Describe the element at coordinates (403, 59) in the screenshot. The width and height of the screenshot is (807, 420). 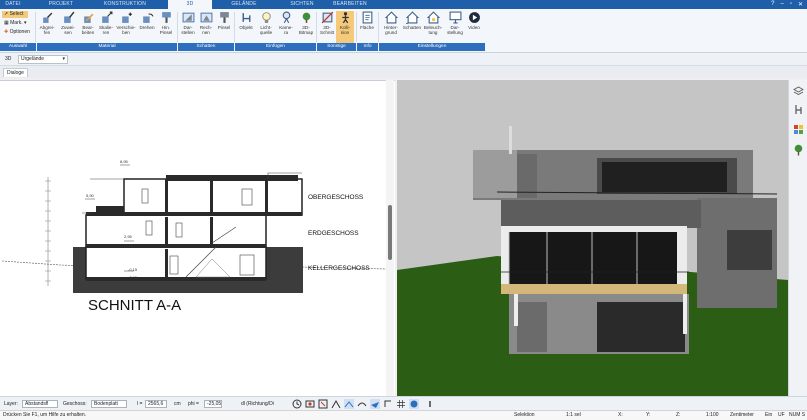
I see `view-toolbar: 3D Urgelände ▾` at that location.